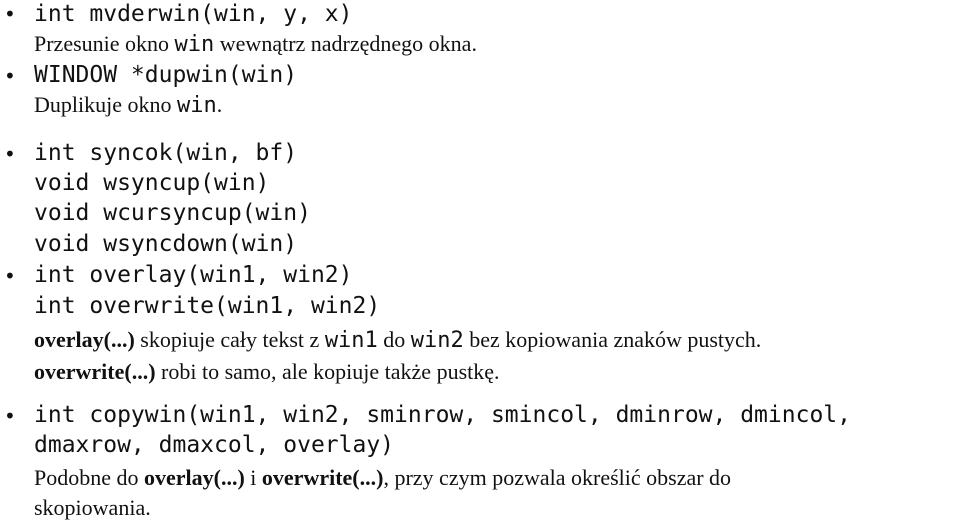 Image resolution: width=960 pixels, height=524 pixels. I want to click on function-signature: int syncok(win, bf), so click(166, 153).